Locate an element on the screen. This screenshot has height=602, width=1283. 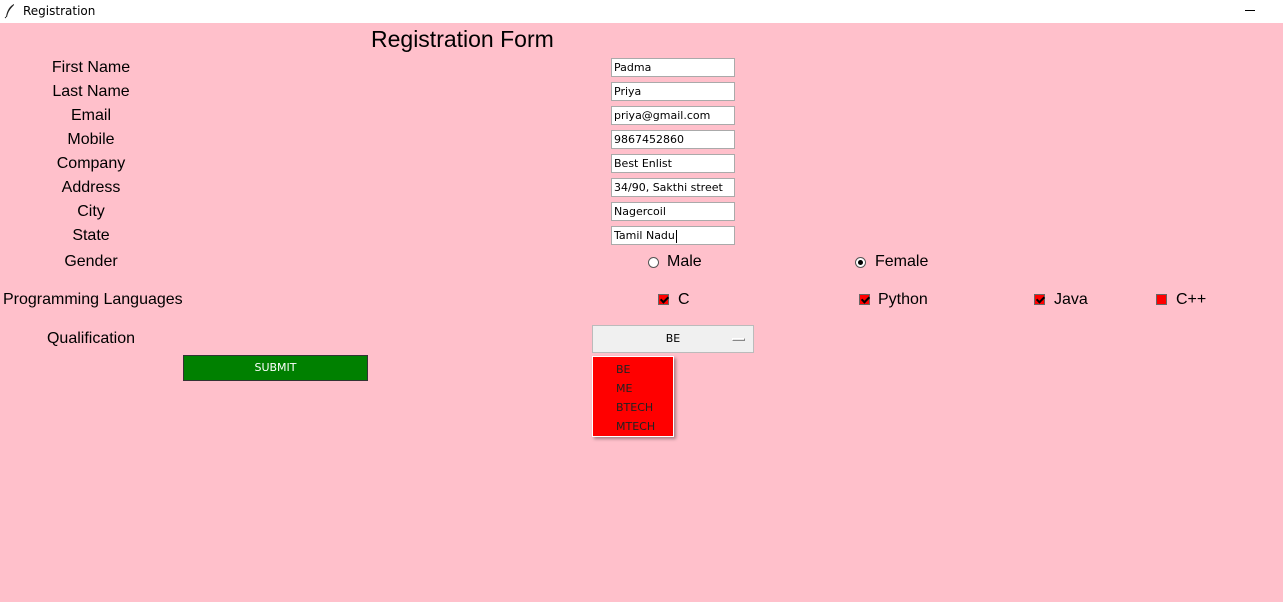
email-label: Email is located at coordinates (90, 115).